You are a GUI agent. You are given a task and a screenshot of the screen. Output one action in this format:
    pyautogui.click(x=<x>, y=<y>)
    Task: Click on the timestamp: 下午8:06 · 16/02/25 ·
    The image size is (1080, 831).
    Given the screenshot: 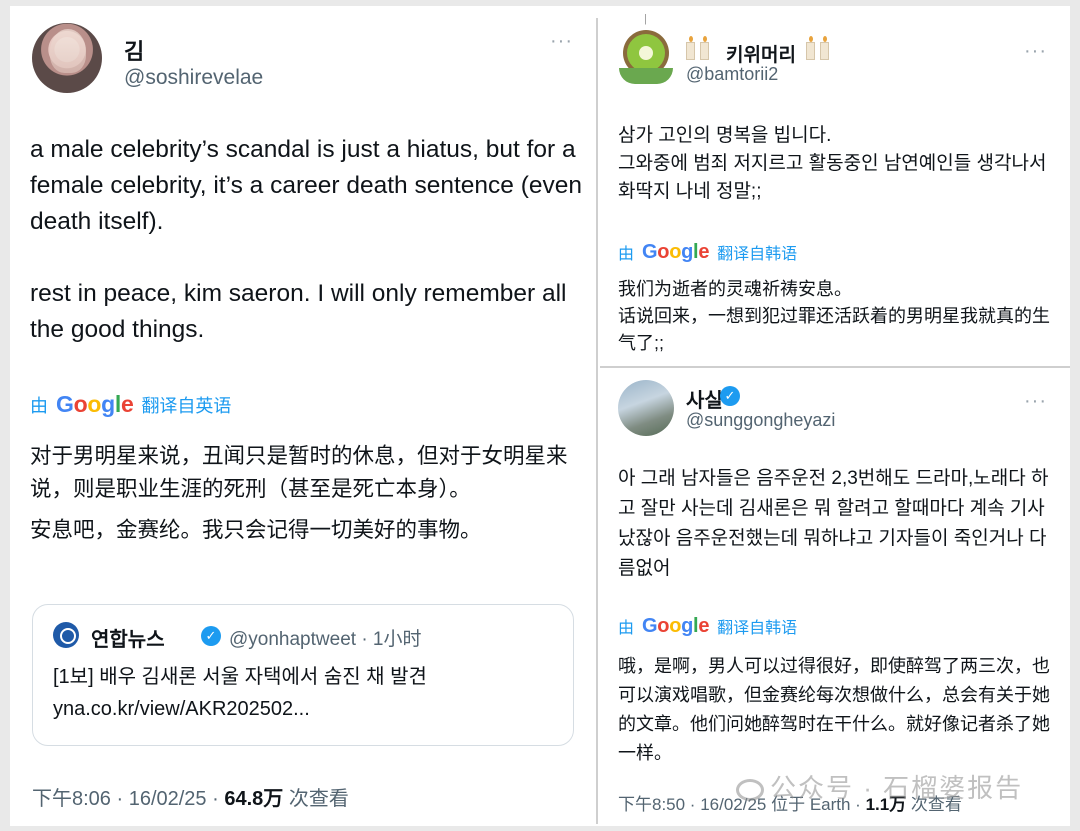 What is the action you would take?
    pyautogui.click(x=128, y=799)
    